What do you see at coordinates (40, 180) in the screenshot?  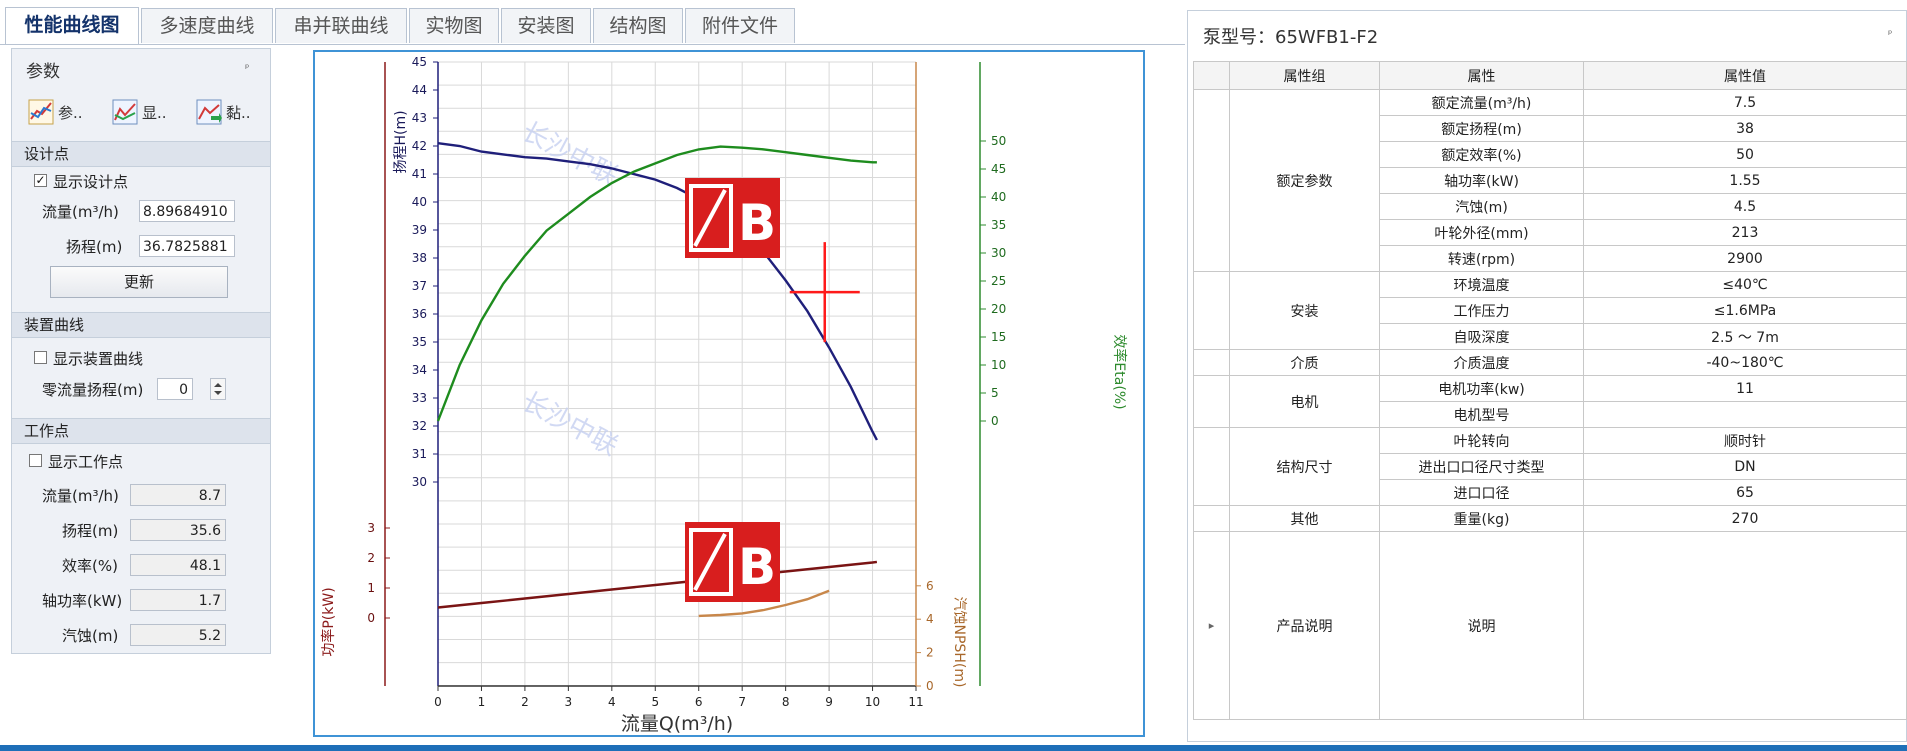 I see `show-design-point-checkbox: ✓` at bounding box center [40, 180].